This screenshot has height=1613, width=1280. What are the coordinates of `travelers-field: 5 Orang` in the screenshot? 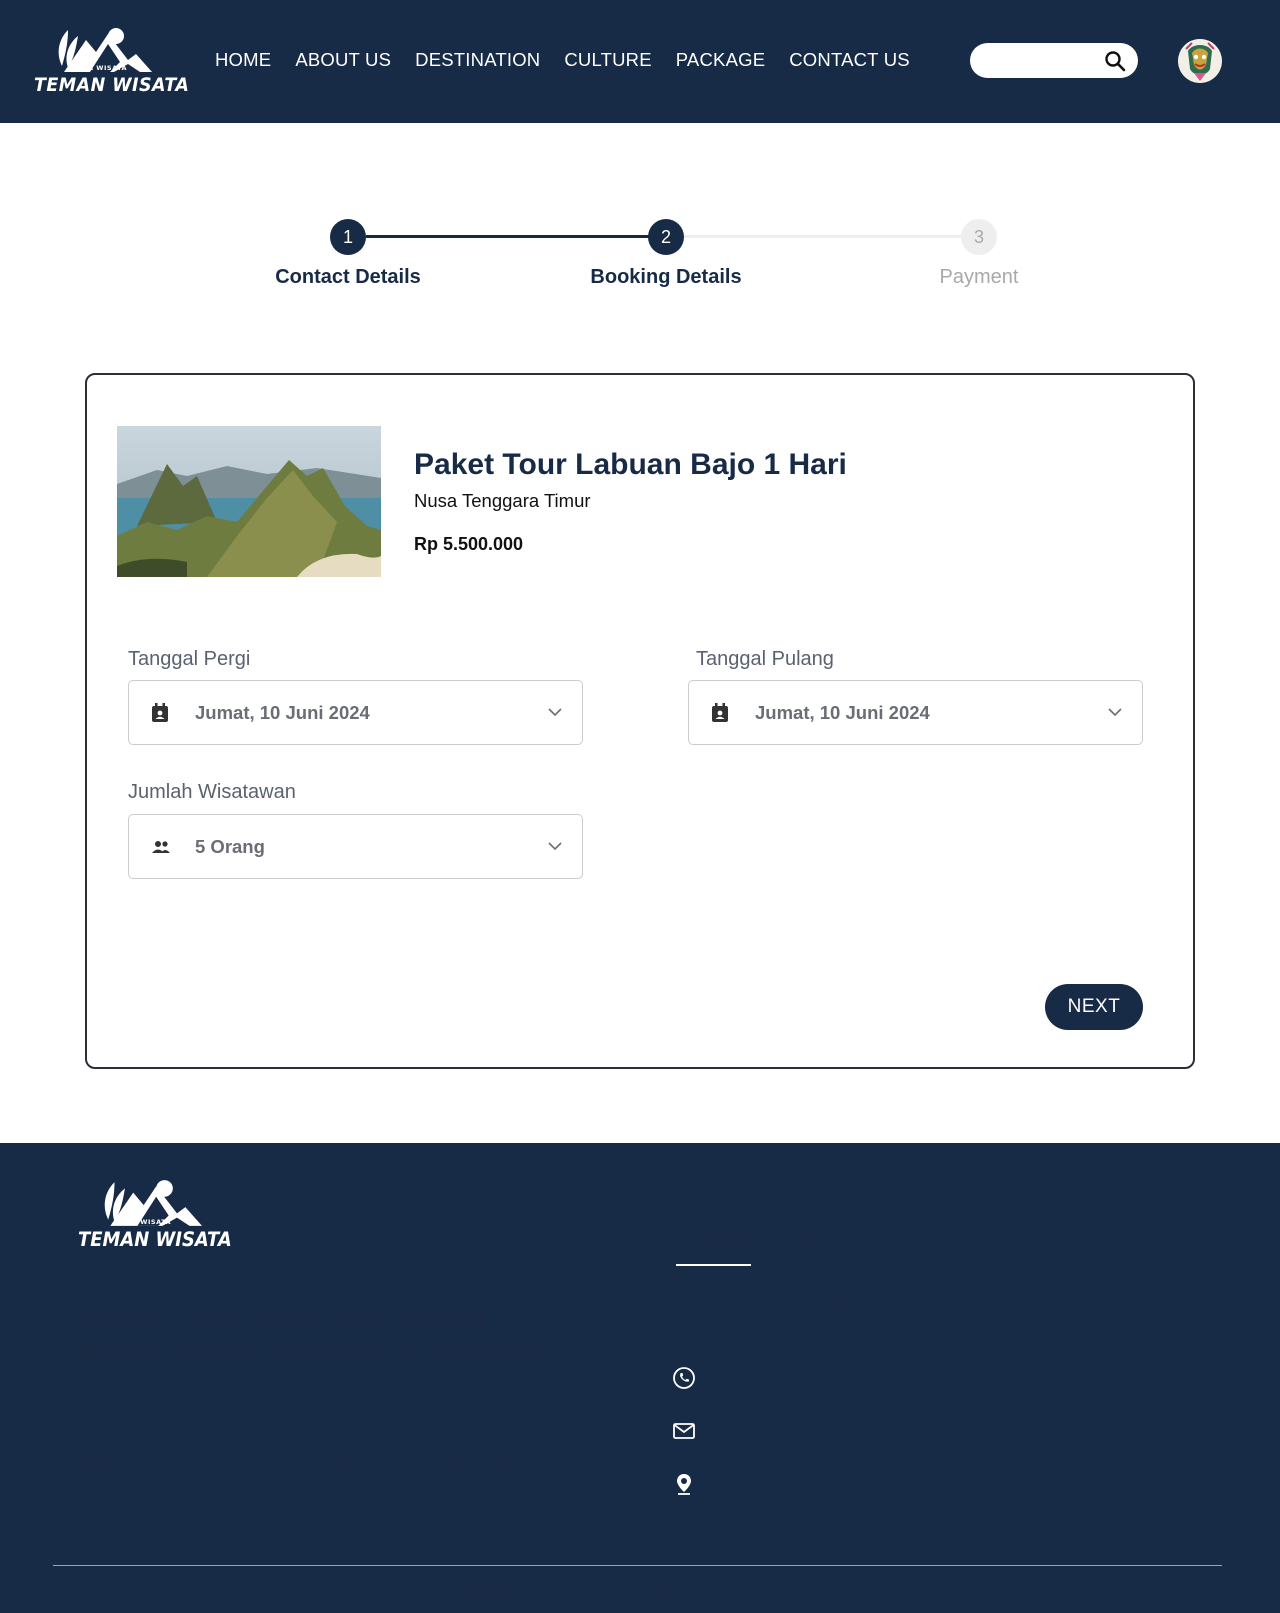 It's located at (355, 846).